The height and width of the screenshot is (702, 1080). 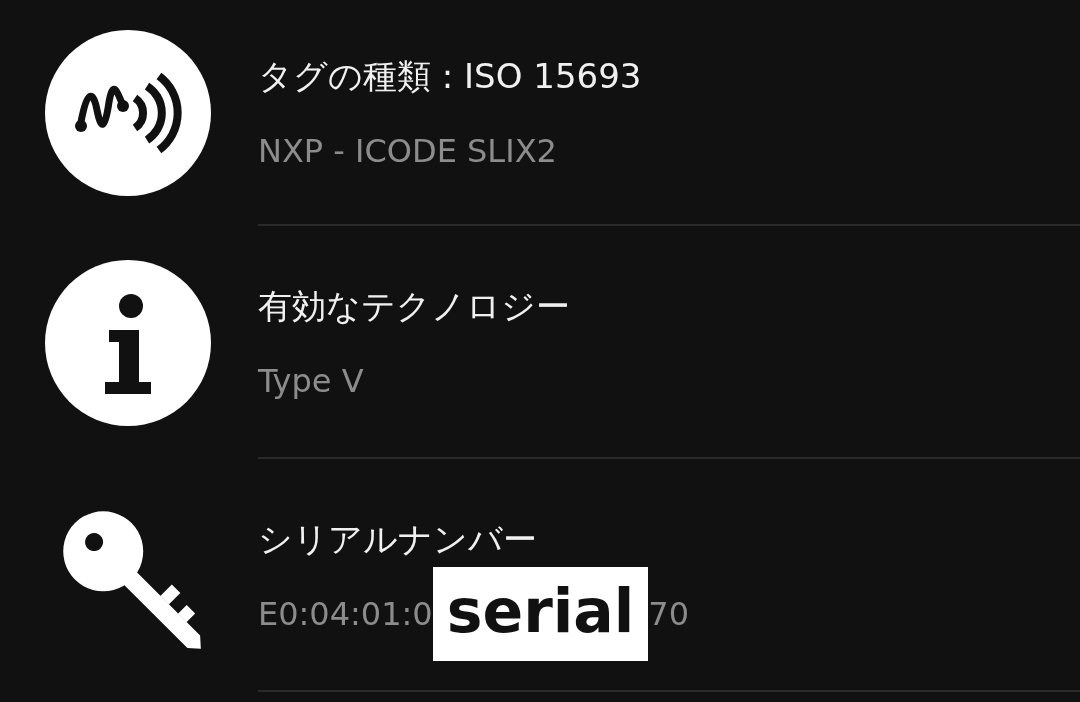 I want to click on row-title: シリアルナンバー, so click(x=398, y=539).